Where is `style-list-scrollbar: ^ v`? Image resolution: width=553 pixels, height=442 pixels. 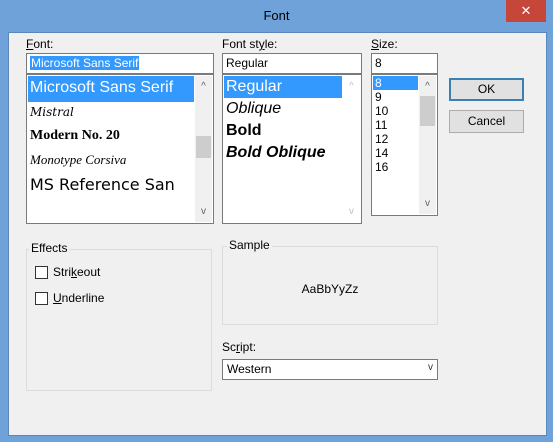
style-list-scrollbar: ^ v is located at coordinates (351, 149).